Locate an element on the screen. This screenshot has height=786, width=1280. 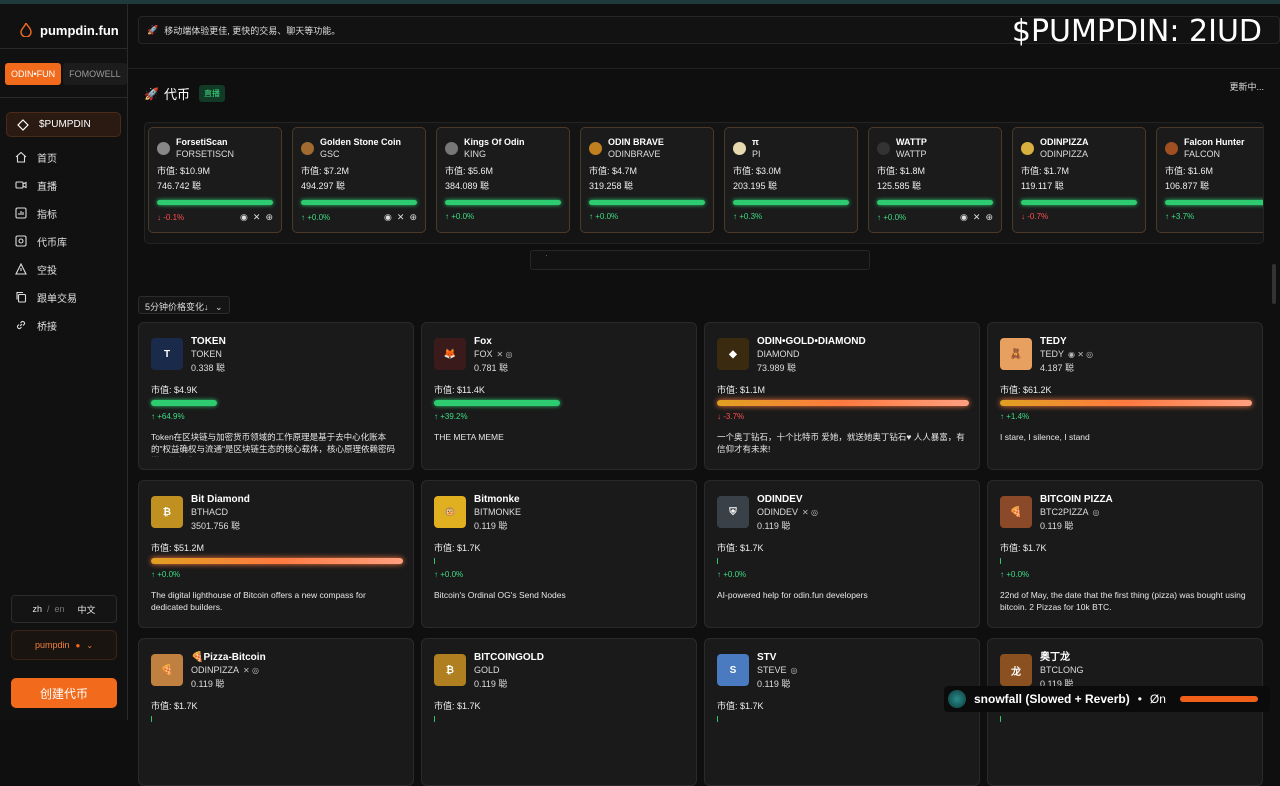
music-player: snowfall (Slowed + Reverb) • Øn is located at coordinates (1107, 699).